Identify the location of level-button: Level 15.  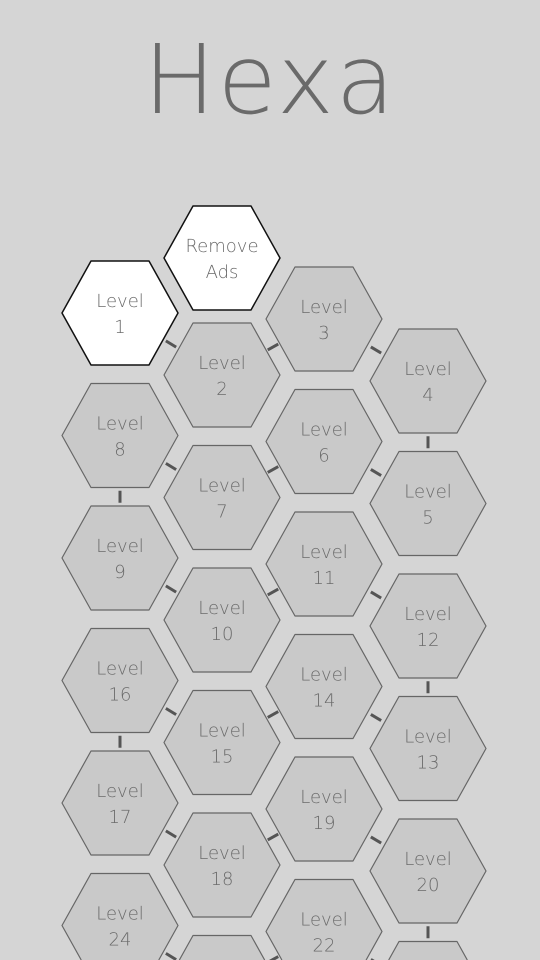
(222, 743).